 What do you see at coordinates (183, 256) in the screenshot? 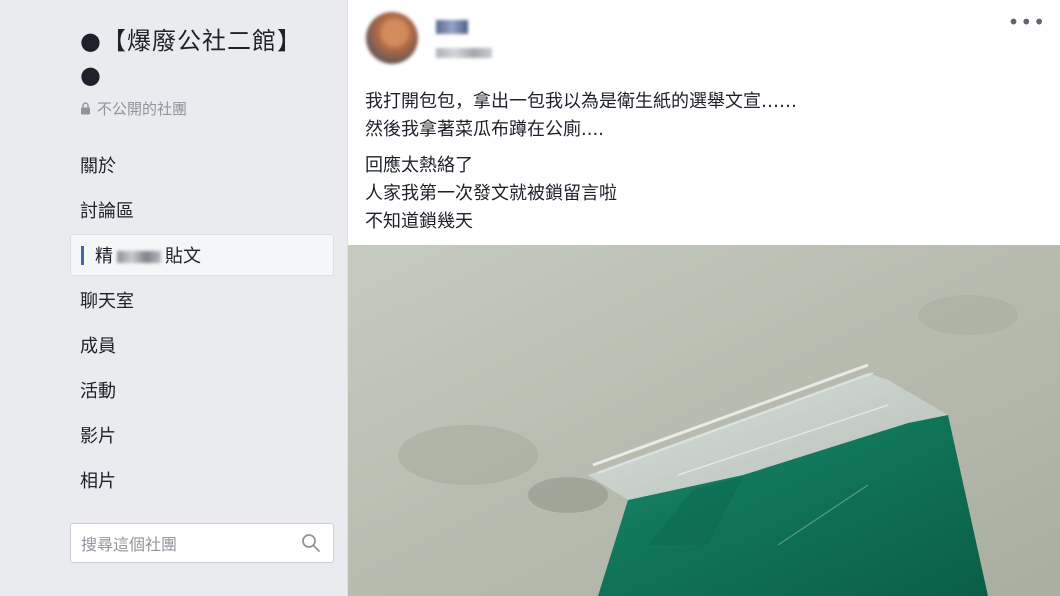
I see `nav-item-label-tail: 貼文` at bounding box center [183, 256].